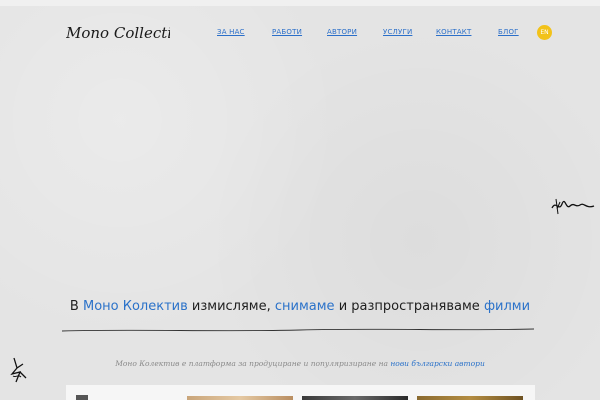  I want to click on works-strip-label, so click(82, 397).